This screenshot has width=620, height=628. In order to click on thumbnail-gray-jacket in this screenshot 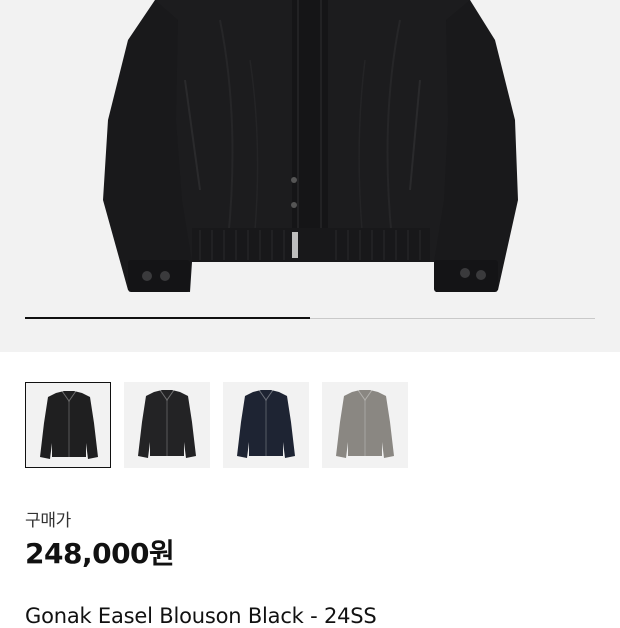, I will do `click(365, 425)`.